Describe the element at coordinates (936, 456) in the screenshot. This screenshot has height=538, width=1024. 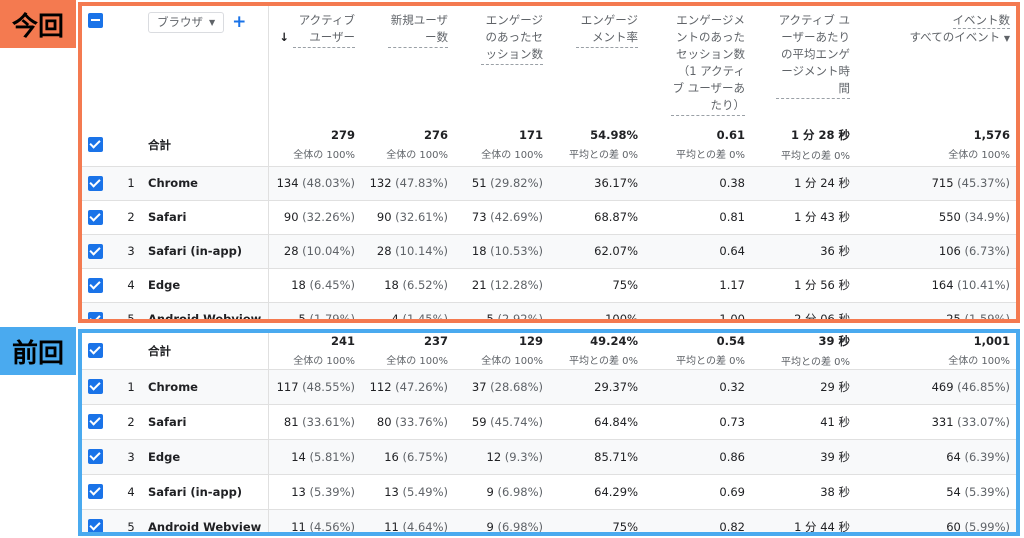
I see `metric-cell: 64 (6.39%)` at that location.